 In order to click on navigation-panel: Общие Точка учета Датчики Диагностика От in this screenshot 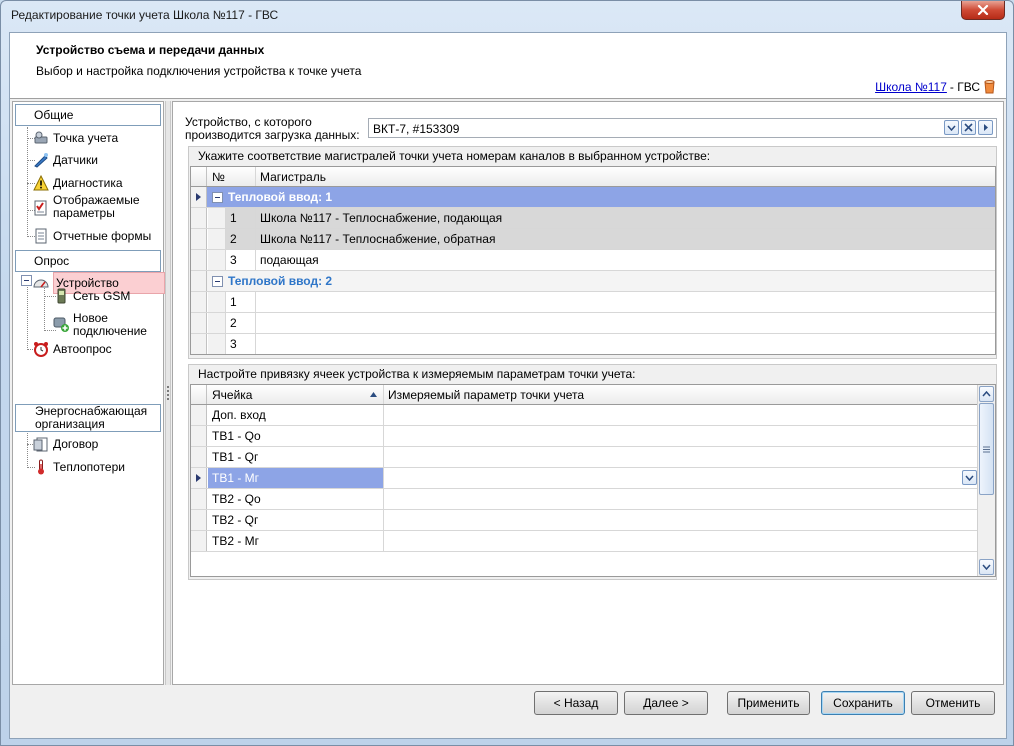, I will do `click(88, 393)`.